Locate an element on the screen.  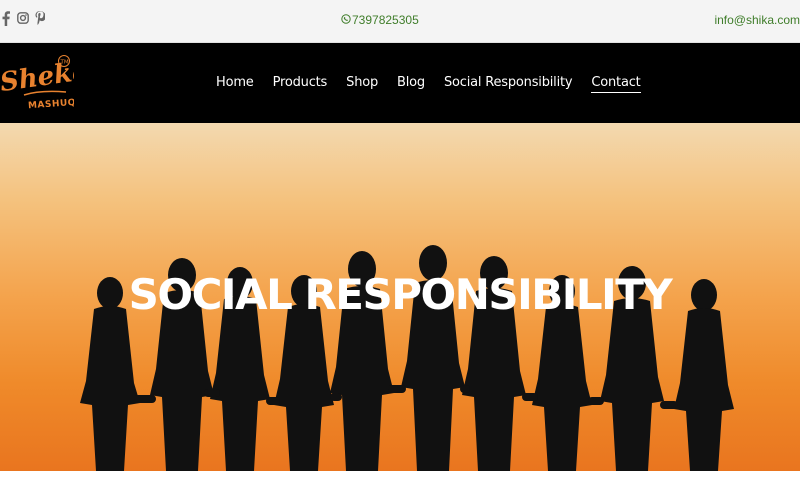
brand-logo: Sheka TM MASHUQ is located at coordinates (45, 83).